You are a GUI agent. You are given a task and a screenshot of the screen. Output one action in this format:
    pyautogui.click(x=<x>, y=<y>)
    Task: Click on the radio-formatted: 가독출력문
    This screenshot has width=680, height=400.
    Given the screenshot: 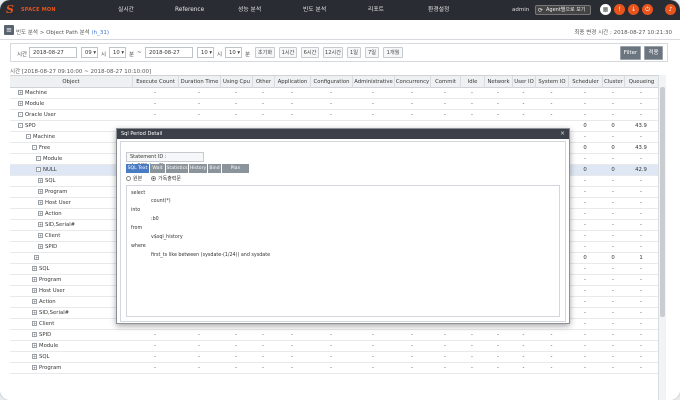 What is the action you would take?
    pyautogui.click(x=166, y=179)
    